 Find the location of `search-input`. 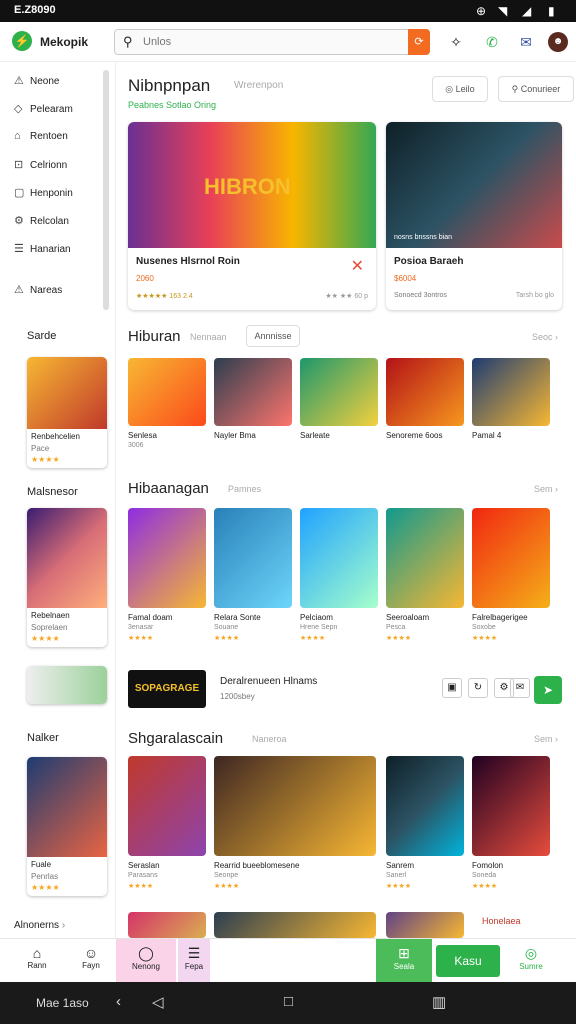

search-input is located at coordinates (273, 42).